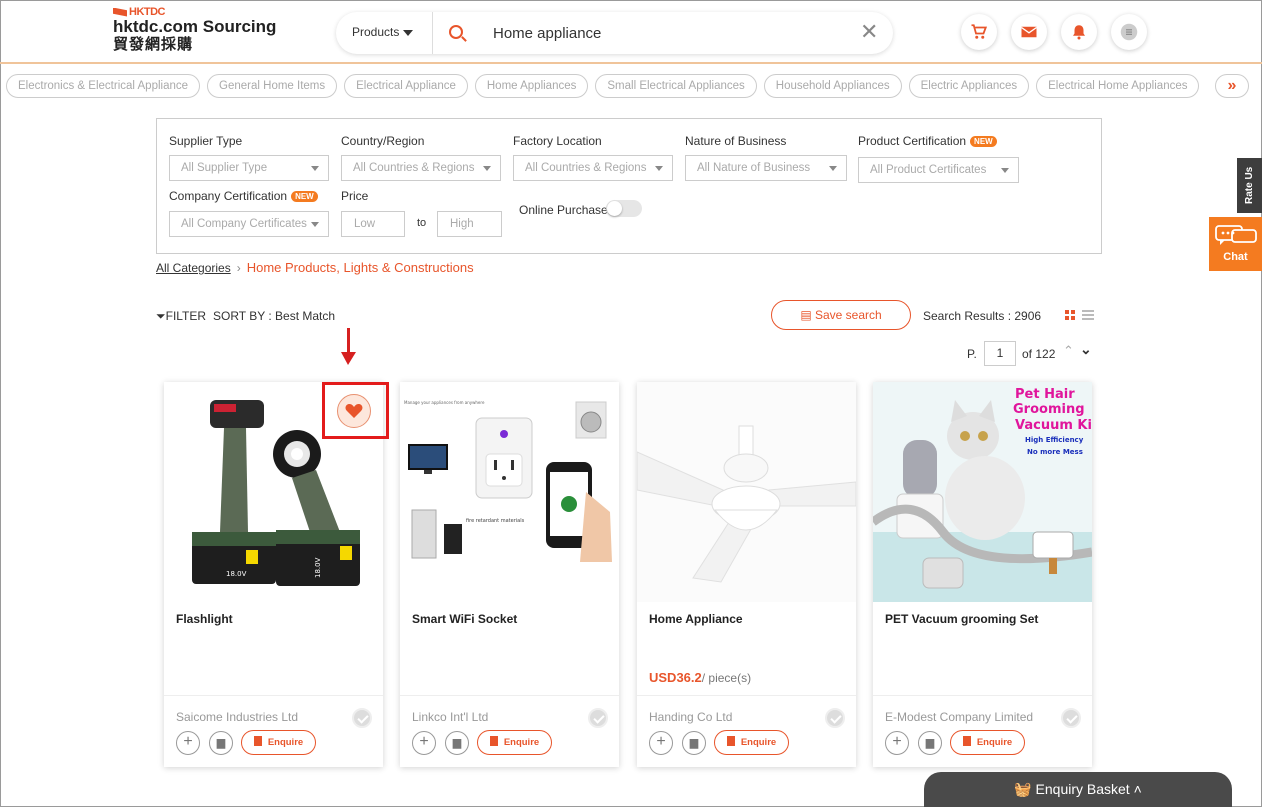 The width and height of the screenshot is (1262, 807). Describe the element at coordinates (1088, 315) in the screenshot. I see `list-view-icon` at that location.